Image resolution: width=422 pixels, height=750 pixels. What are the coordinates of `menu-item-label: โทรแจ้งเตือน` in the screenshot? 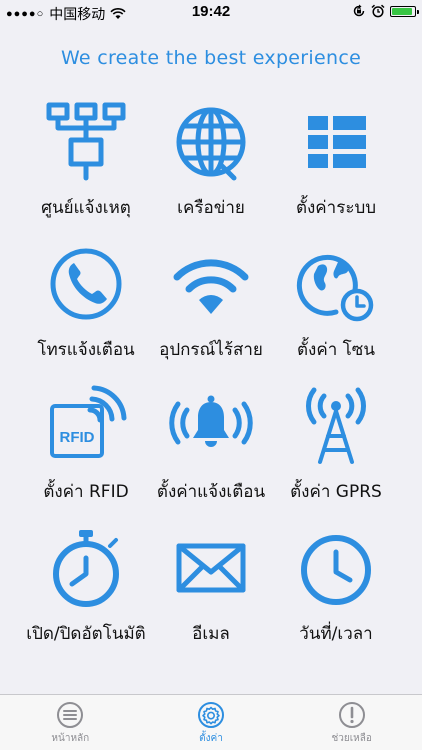 It's located at (86, 350).